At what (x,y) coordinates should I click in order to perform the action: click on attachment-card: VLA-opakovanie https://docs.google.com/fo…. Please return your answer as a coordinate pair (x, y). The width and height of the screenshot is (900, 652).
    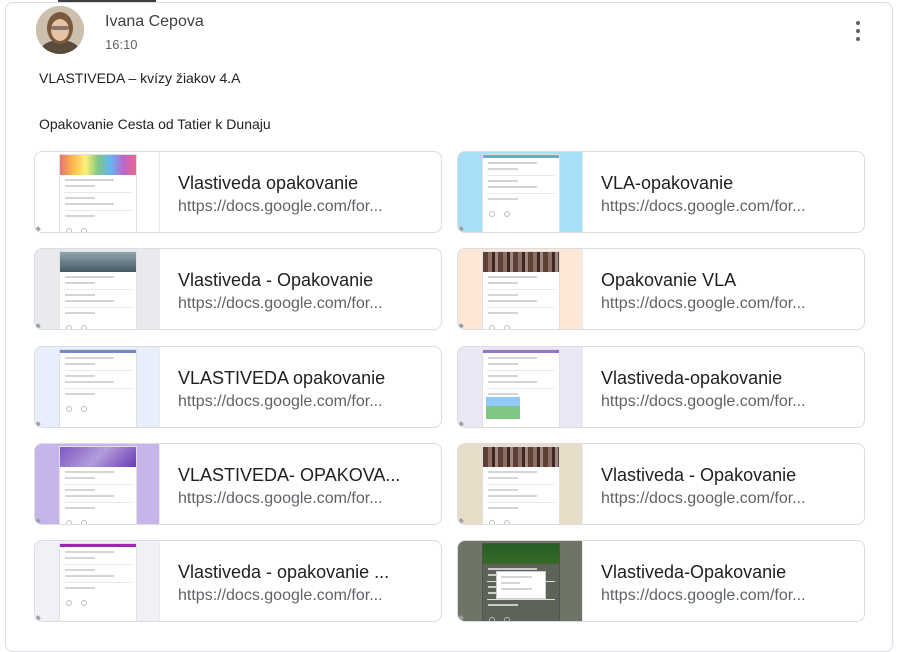
    Looking at the image, I should click on (661, 192).